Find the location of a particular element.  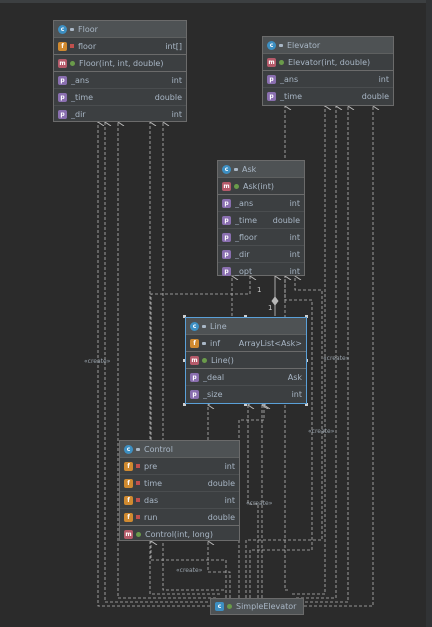

constructor-row: m Ask(int) is located at coordinates (261, 186).